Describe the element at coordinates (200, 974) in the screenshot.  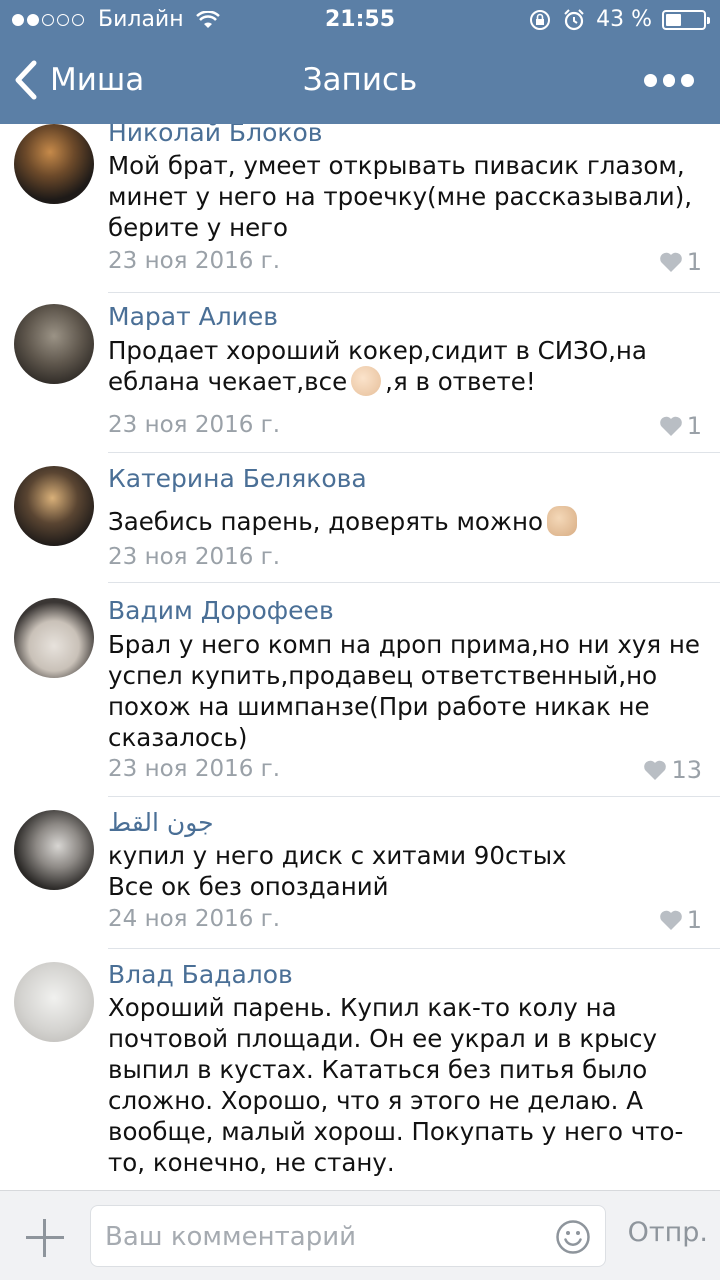
I see `comment-author: Влад Бадалов` at that location.